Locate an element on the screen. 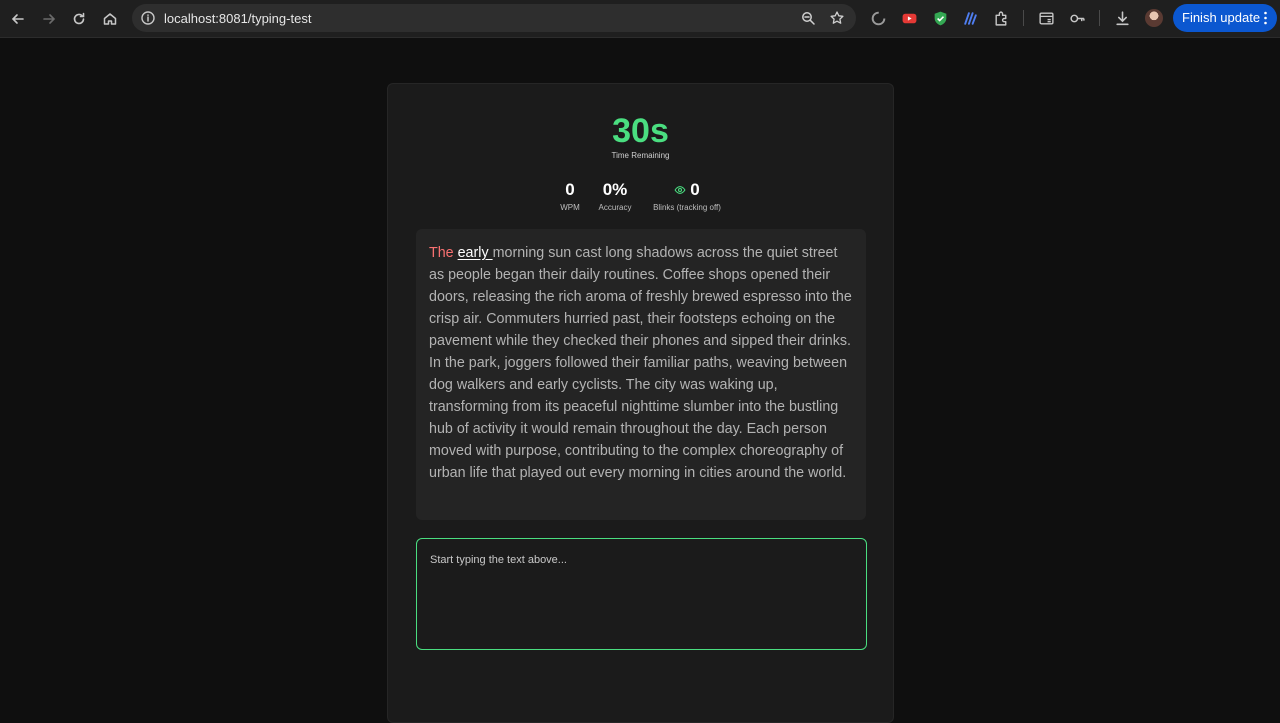 This screenshot has width=1280, height=723. browser-toolbar: localhost:8081/typing-test Finish update is located at coordinates (640, 19).